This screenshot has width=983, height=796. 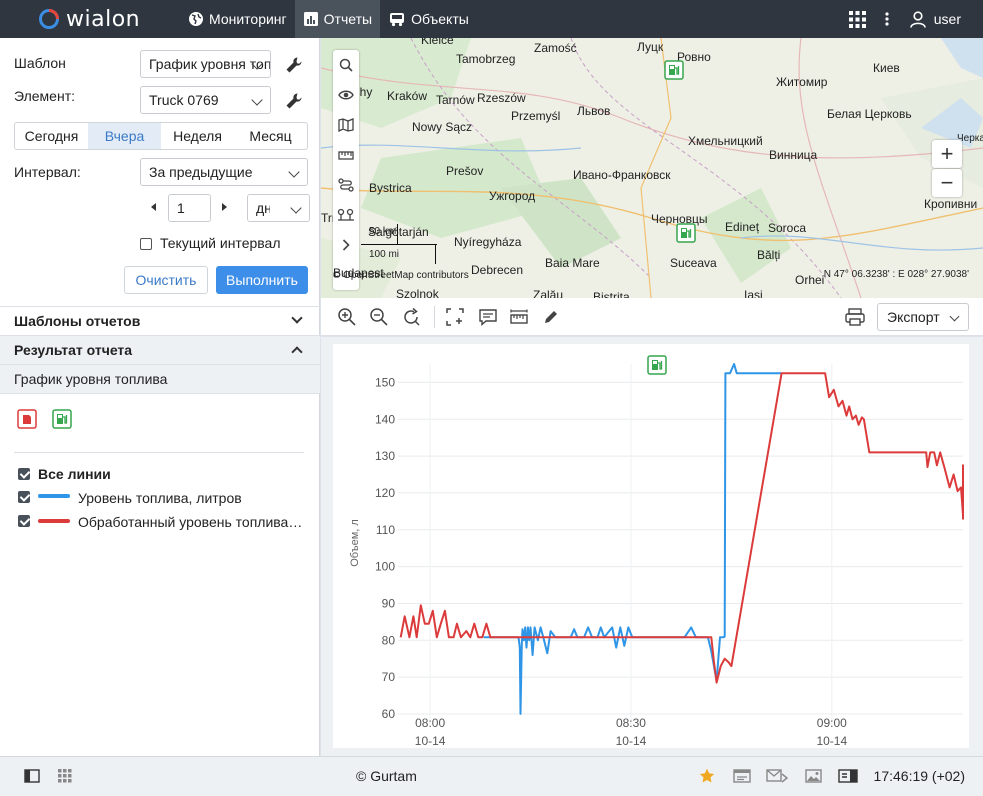 I want to click on tab-yesterday: Вчера, so click(x=124, y=136).